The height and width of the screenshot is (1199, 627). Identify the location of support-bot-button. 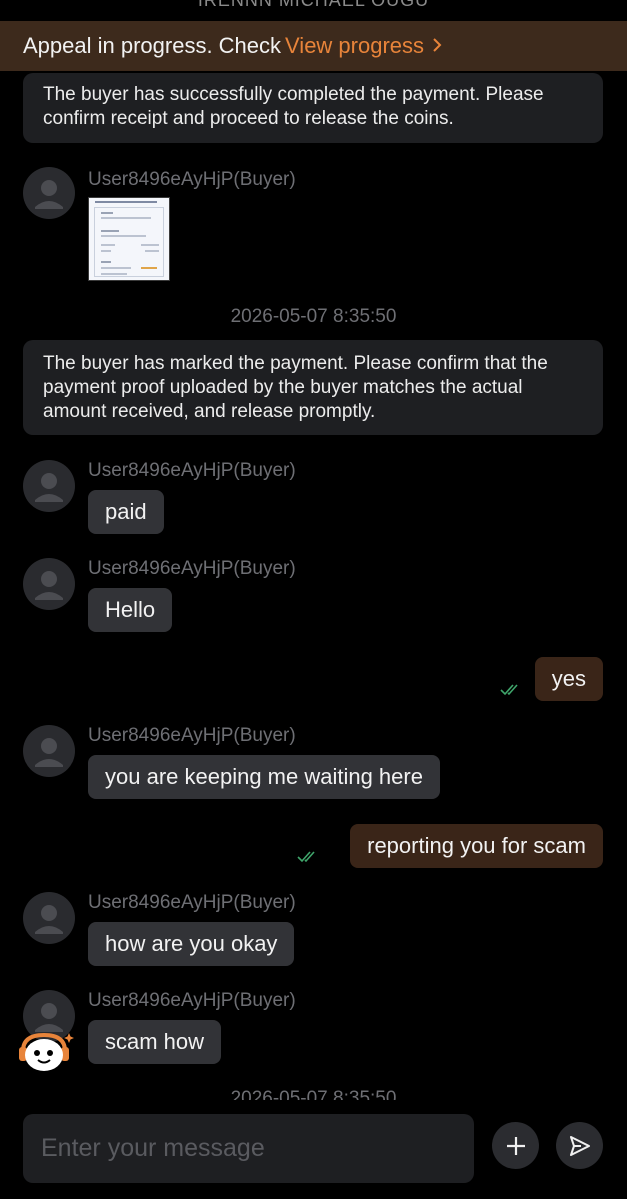
(47, 1052).